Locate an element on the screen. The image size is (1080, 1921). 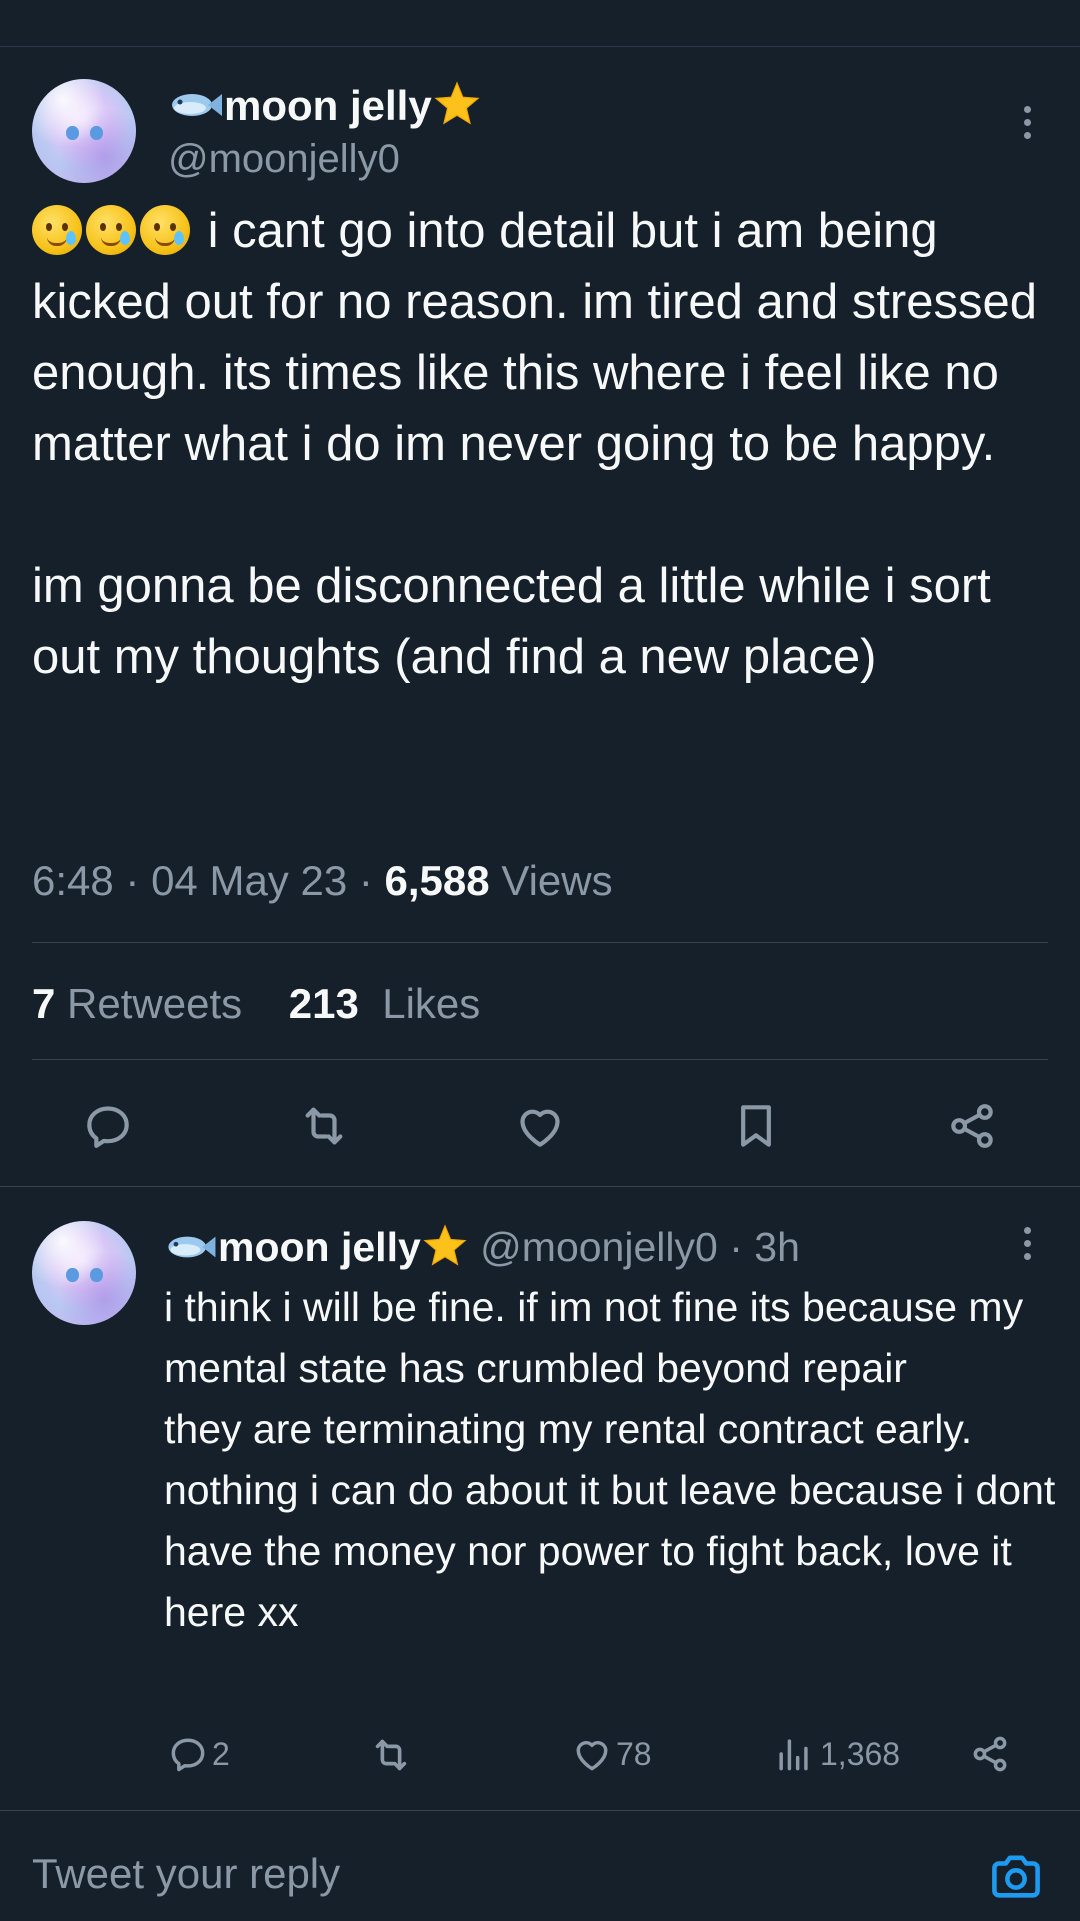
tweet-date: 04 May 23 is located at coordinates (249, 880).